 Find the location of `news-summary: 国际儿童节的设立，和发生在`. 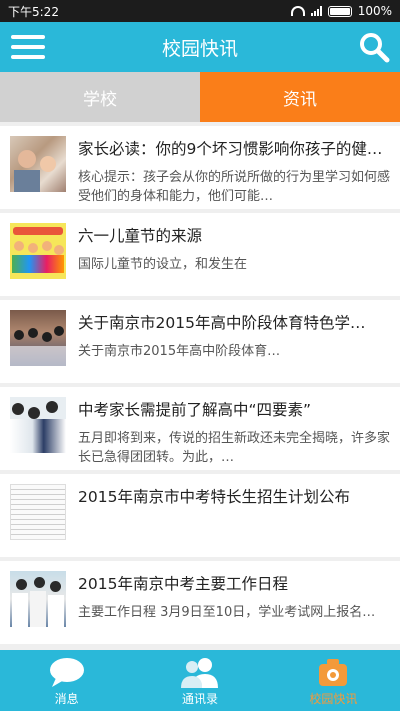

news-summary: 国际儿童节的设立，和发生在 is located at coordinates (163, 264).